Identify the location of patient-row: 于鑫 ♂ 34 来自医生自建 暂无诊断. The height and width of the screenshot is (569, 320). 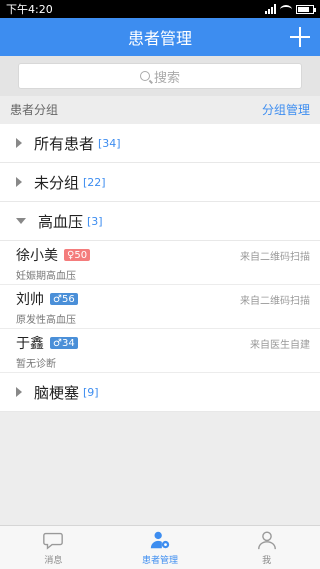
(160, 351).